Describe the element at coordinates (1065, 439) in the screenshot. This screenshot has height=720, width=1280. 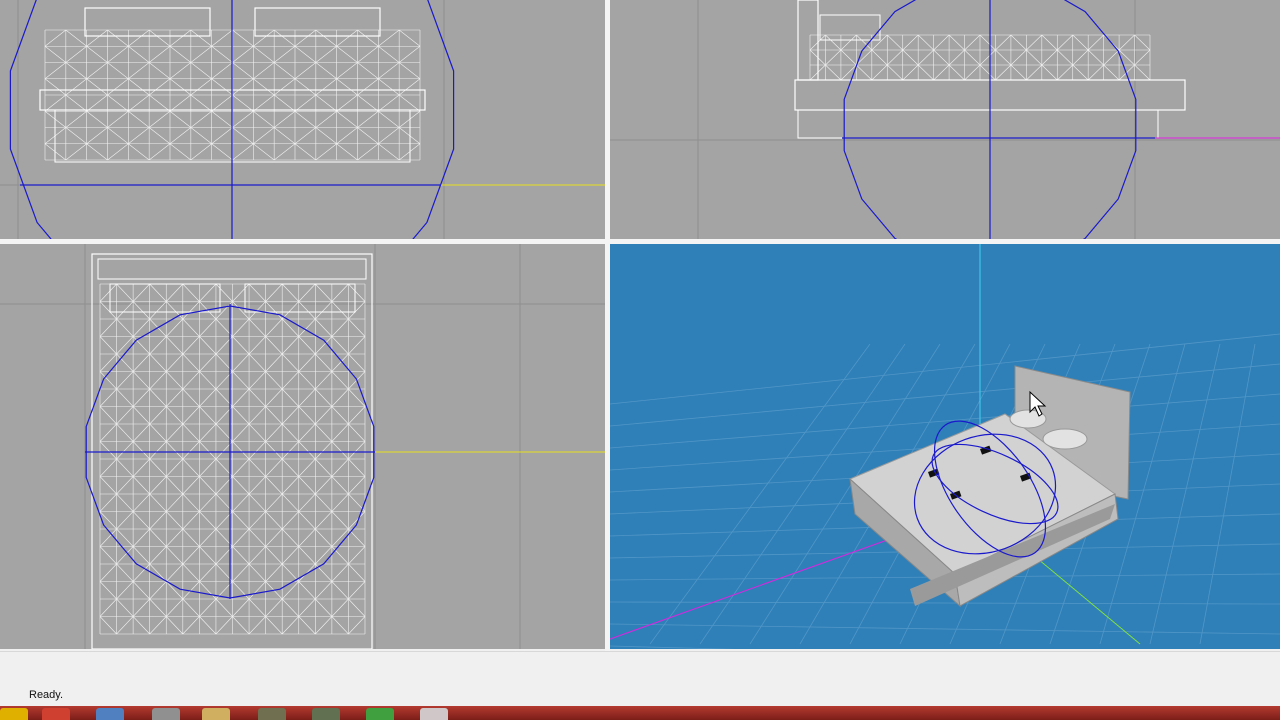
I see `pillow-right` at that location.